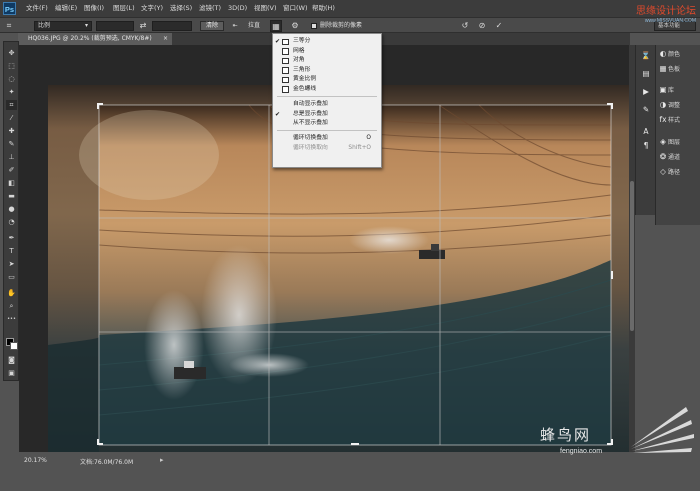  I want to click on gradient-tool-icon: ▬, so click(11, 196).